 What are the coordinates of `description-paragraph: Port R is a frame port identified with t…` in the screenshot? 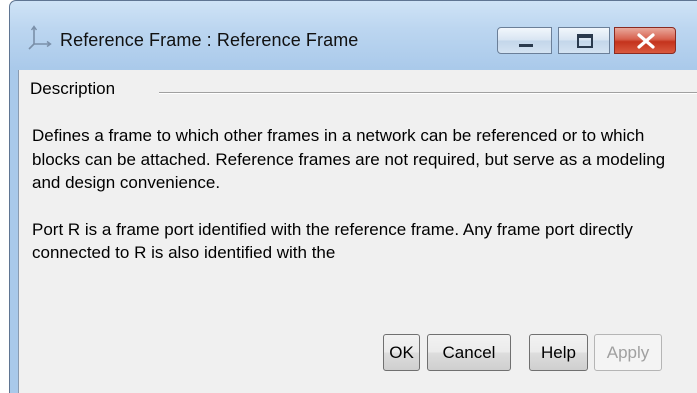 It's located at (332, 241).